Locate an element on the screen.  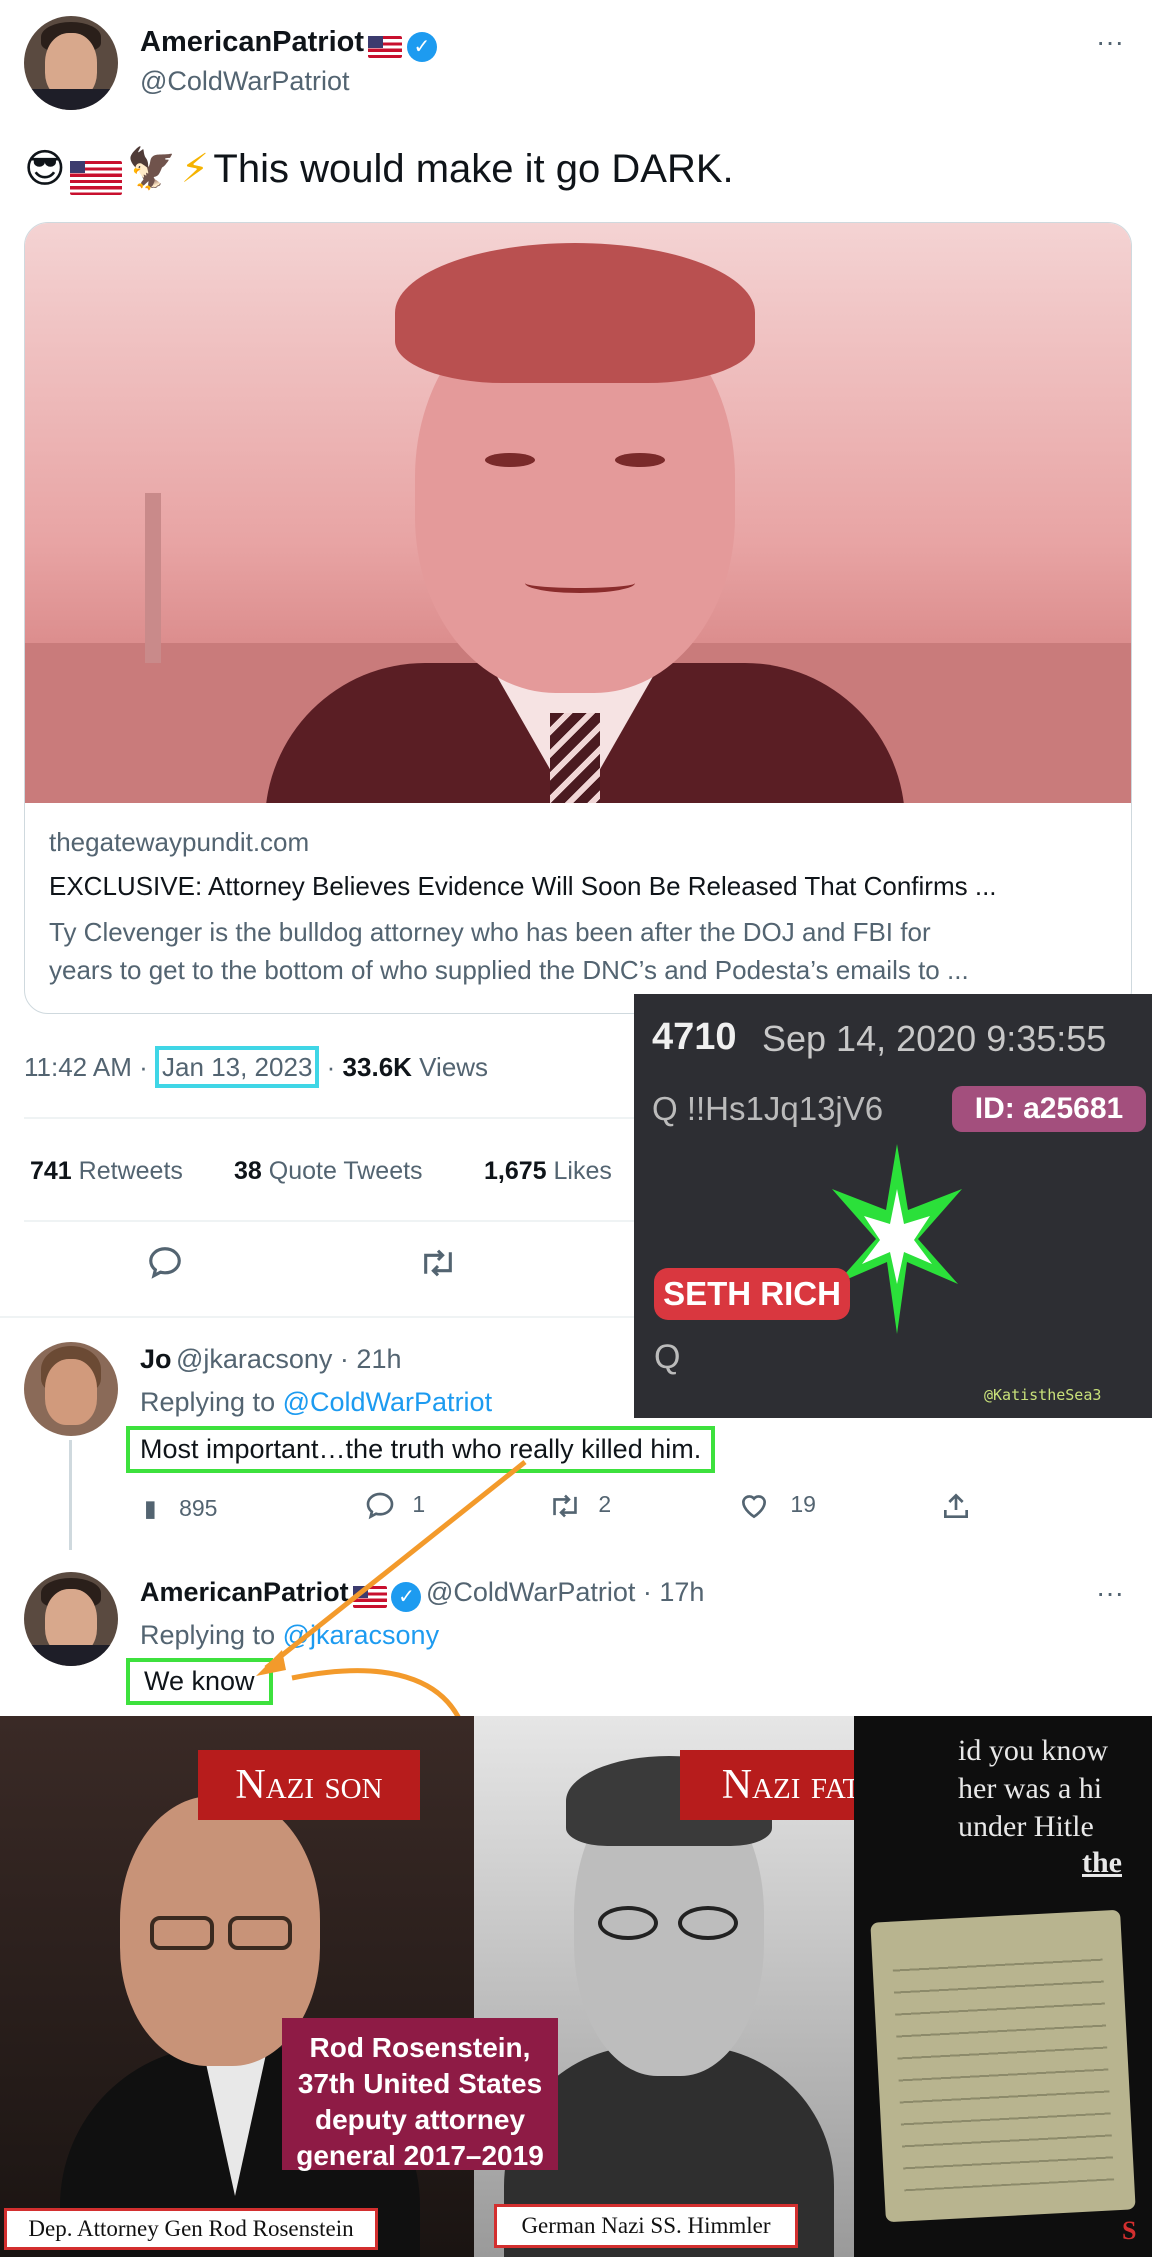
reply1-replying-to: Replying to @ColdWarPatriot is located at coordinates (316, 1402).